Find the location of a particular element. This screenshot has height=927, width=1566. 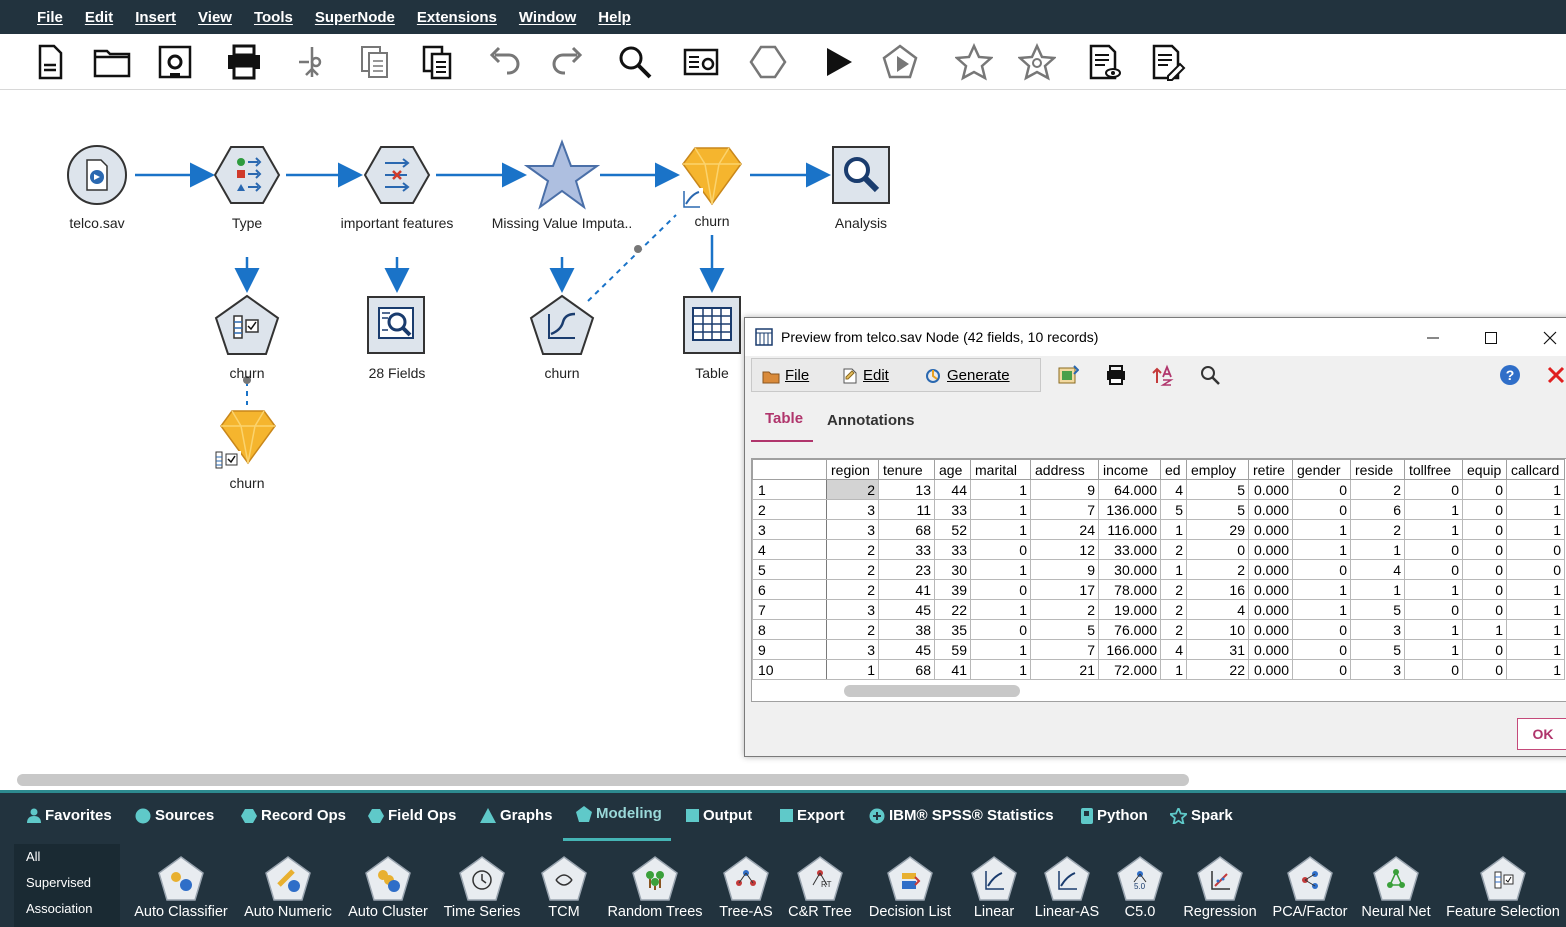

column-header: reside is located at coordinates (1377, 469).